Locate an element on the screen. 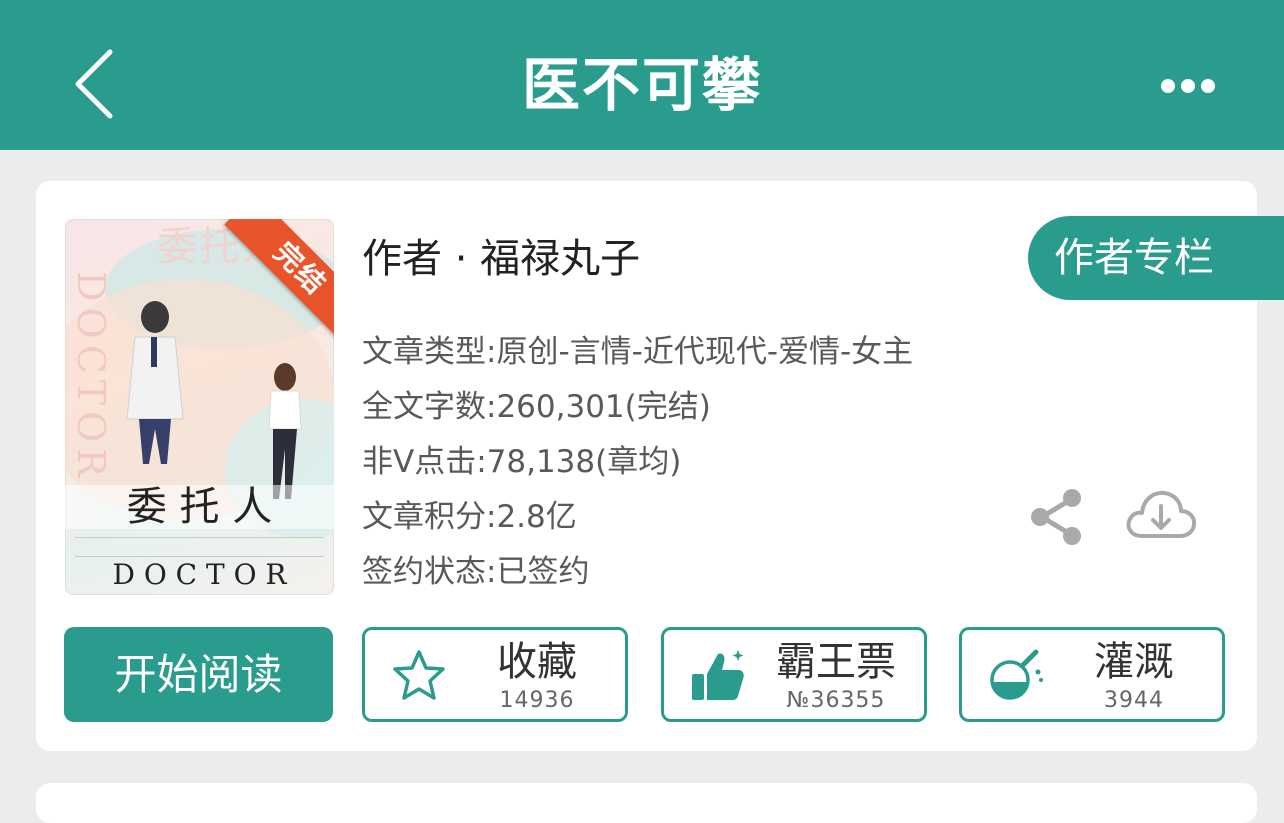  share-button is located at coordinates (1057, 517).